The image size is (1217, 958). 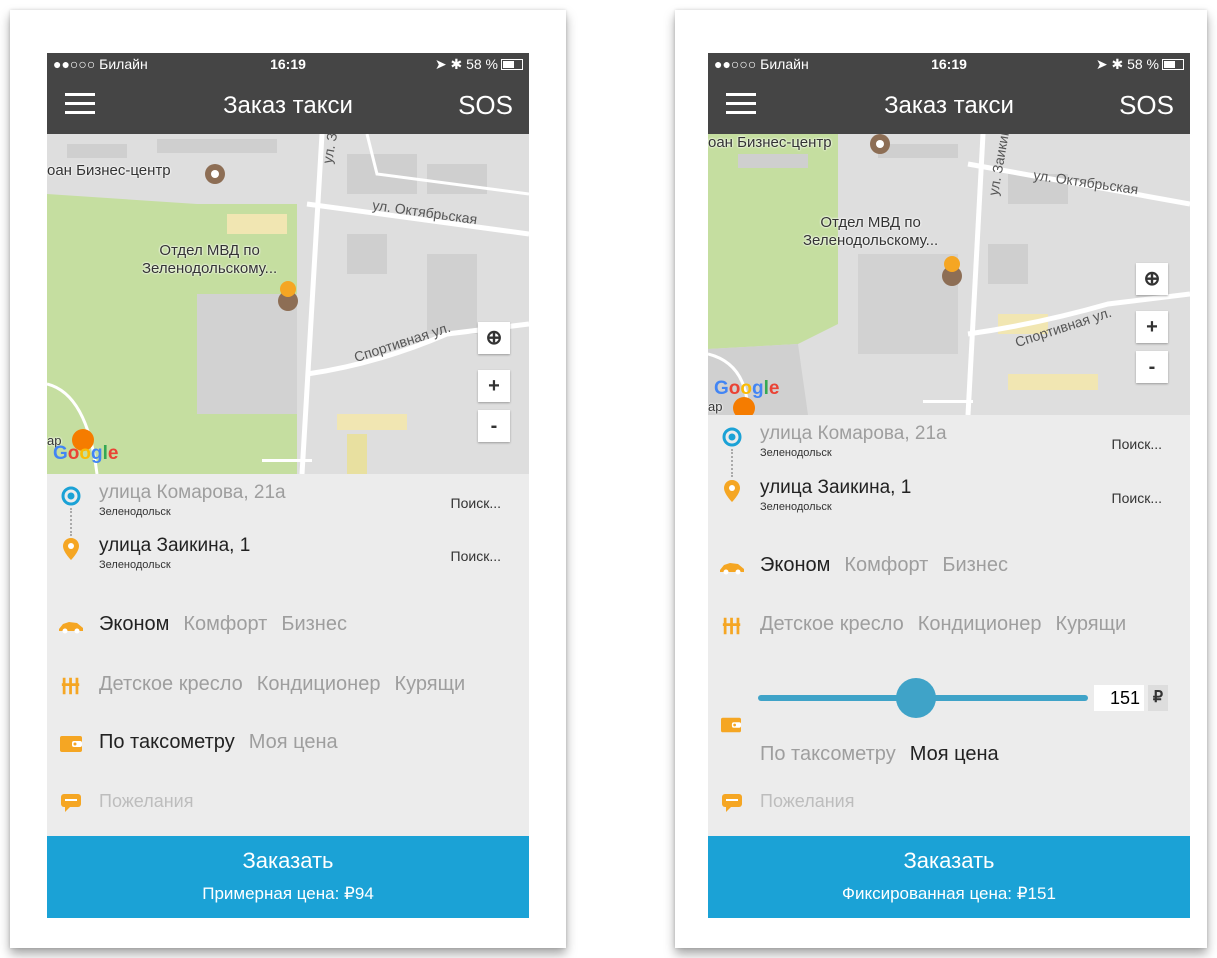 What do you see at coordinates (1119, 698) in the screenshot?
I see `custom-price-value: 151` at bounding box center [1119, 698].